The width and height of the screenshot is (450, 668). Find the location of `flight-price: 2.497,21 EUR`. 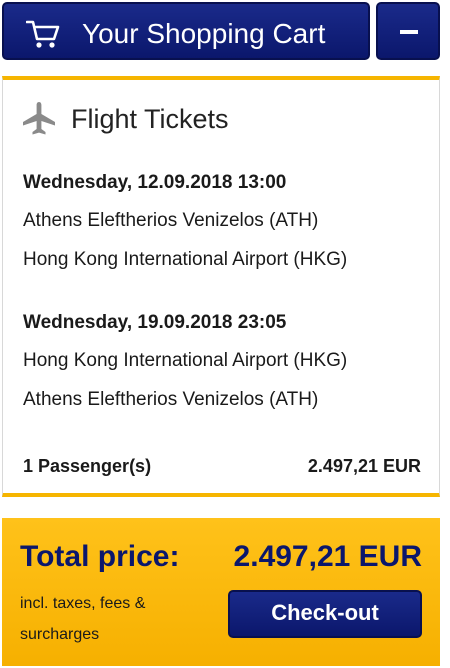

flight-price: 2.497,21 EUR is located at coordinates (364, 466).